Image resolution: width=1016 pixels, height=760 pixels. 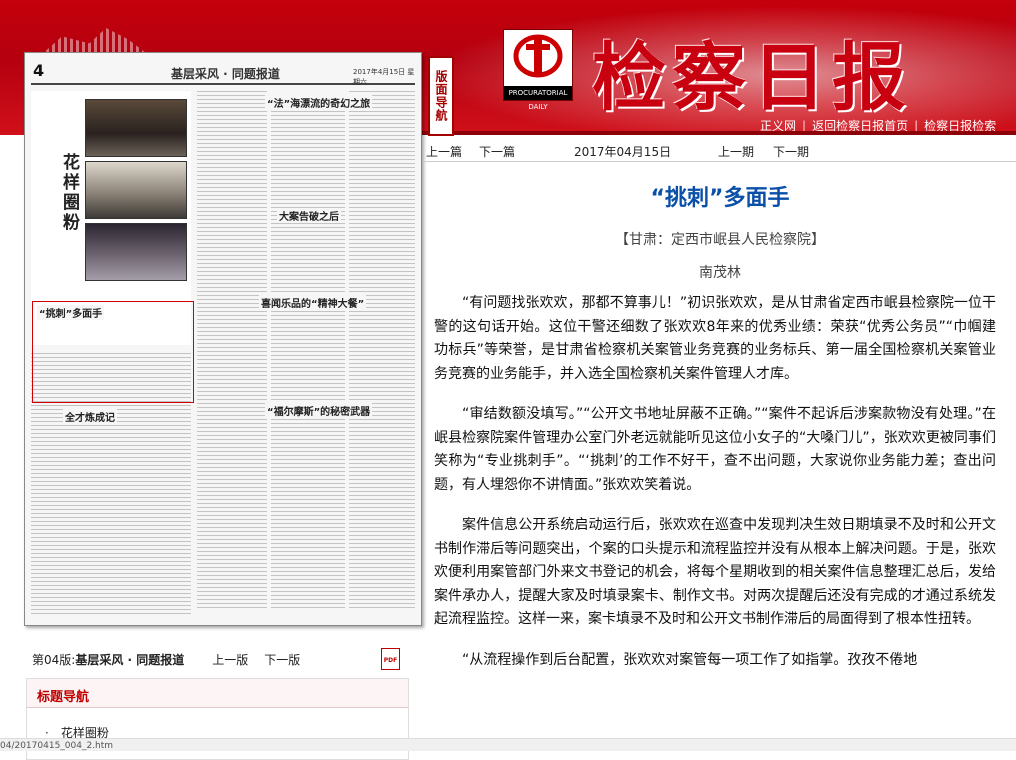 I want to click on thumb-headline: 全才炼成记, so click(x=90, y=416).